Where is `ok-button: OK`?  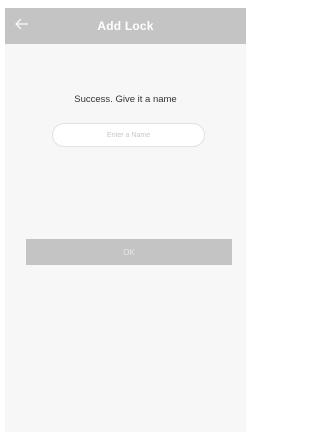 ok-button: OK is located at coordinates (129, 252).